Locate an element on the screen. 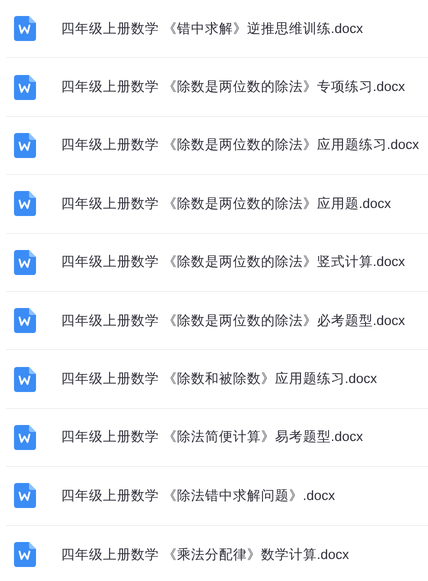 This screenshot has width=428, height=581. file-name: 四年级上册数学 《除数是两位数的除法》应用题练习.docx is located at coordinates (240, 145).